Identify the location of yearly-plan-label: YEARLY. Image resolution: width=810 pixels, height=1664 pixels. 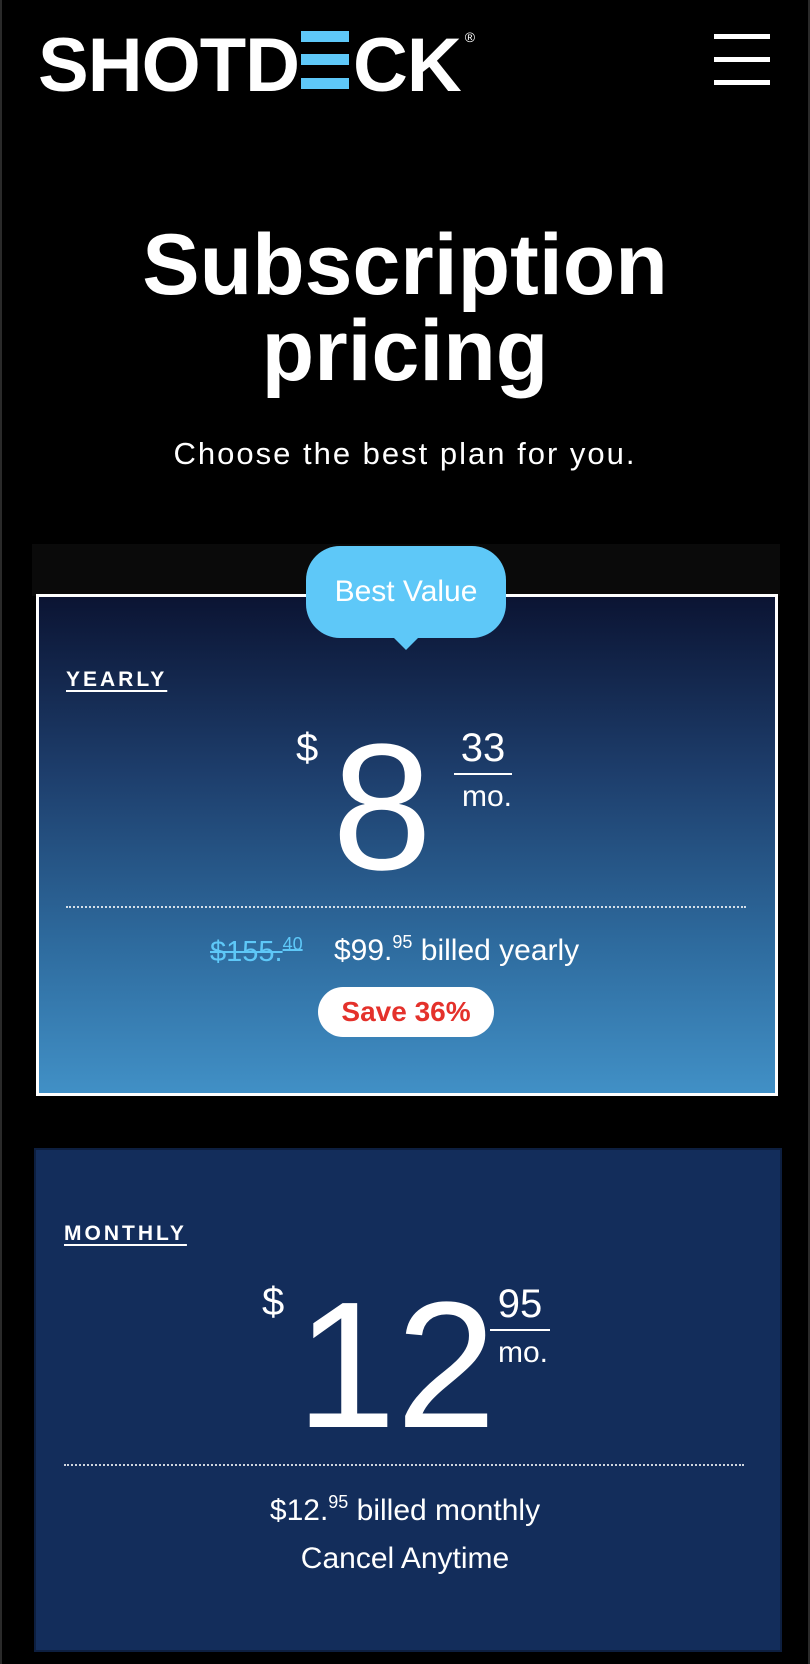
(117, 679).